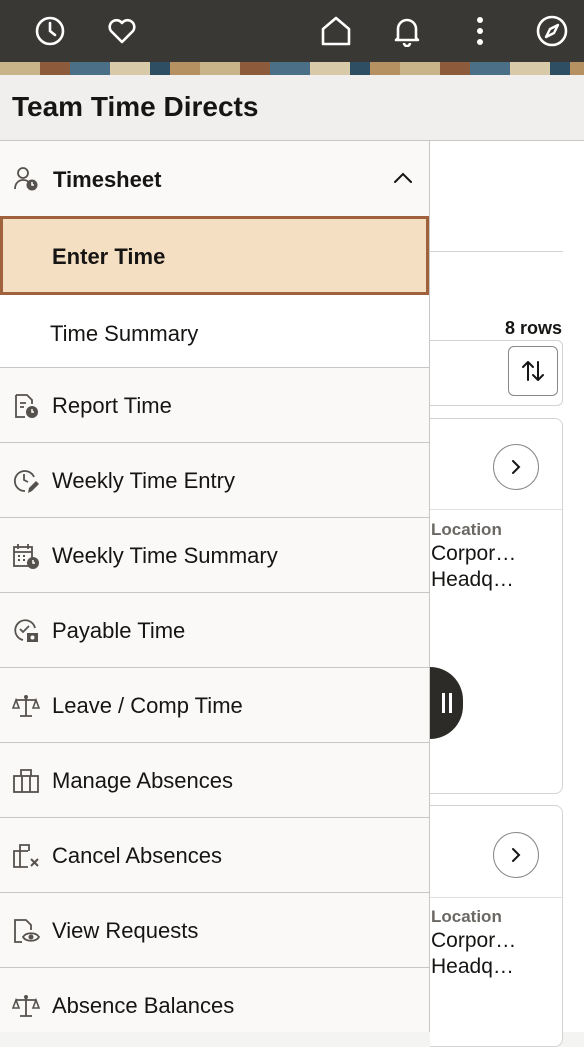 The width and height of the screenshot is (584, 1047). What do you see at coordinates (552, 31) in the screenshot?
I see `navigator-icon` at bounding box center [552, 31].